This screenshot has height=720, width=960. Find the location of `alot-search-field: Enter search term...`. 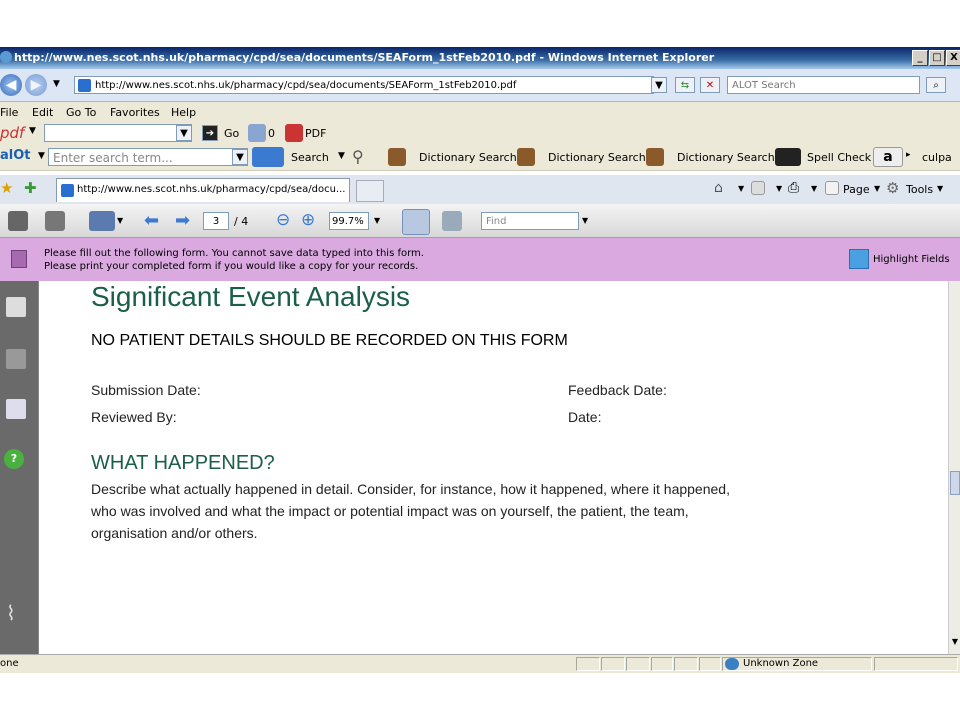

alot-search-field: Enter search term... is located at coordinates (148, 157).